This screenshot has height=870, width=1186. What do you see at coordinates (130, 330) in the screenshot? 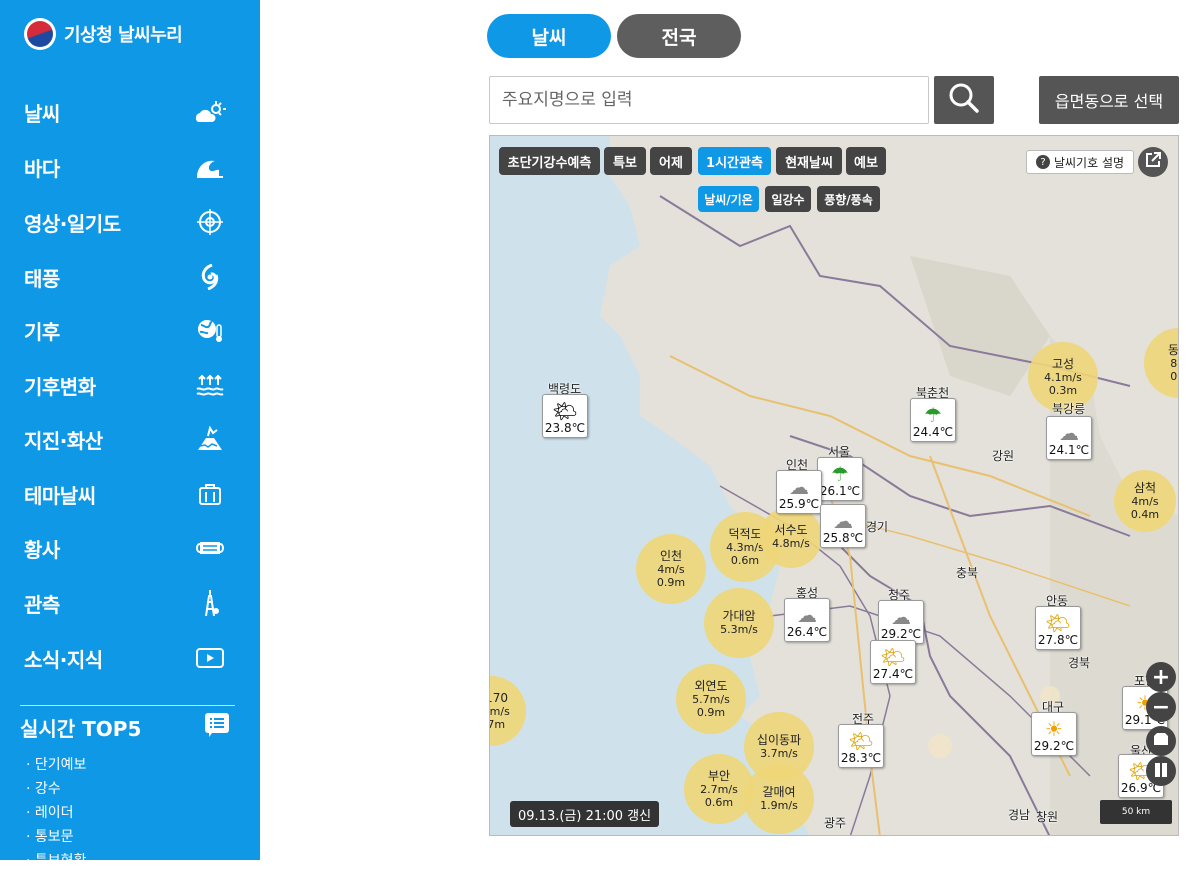
I see `sidebar-item-climate: 기후` at bounding box center [130, 330].